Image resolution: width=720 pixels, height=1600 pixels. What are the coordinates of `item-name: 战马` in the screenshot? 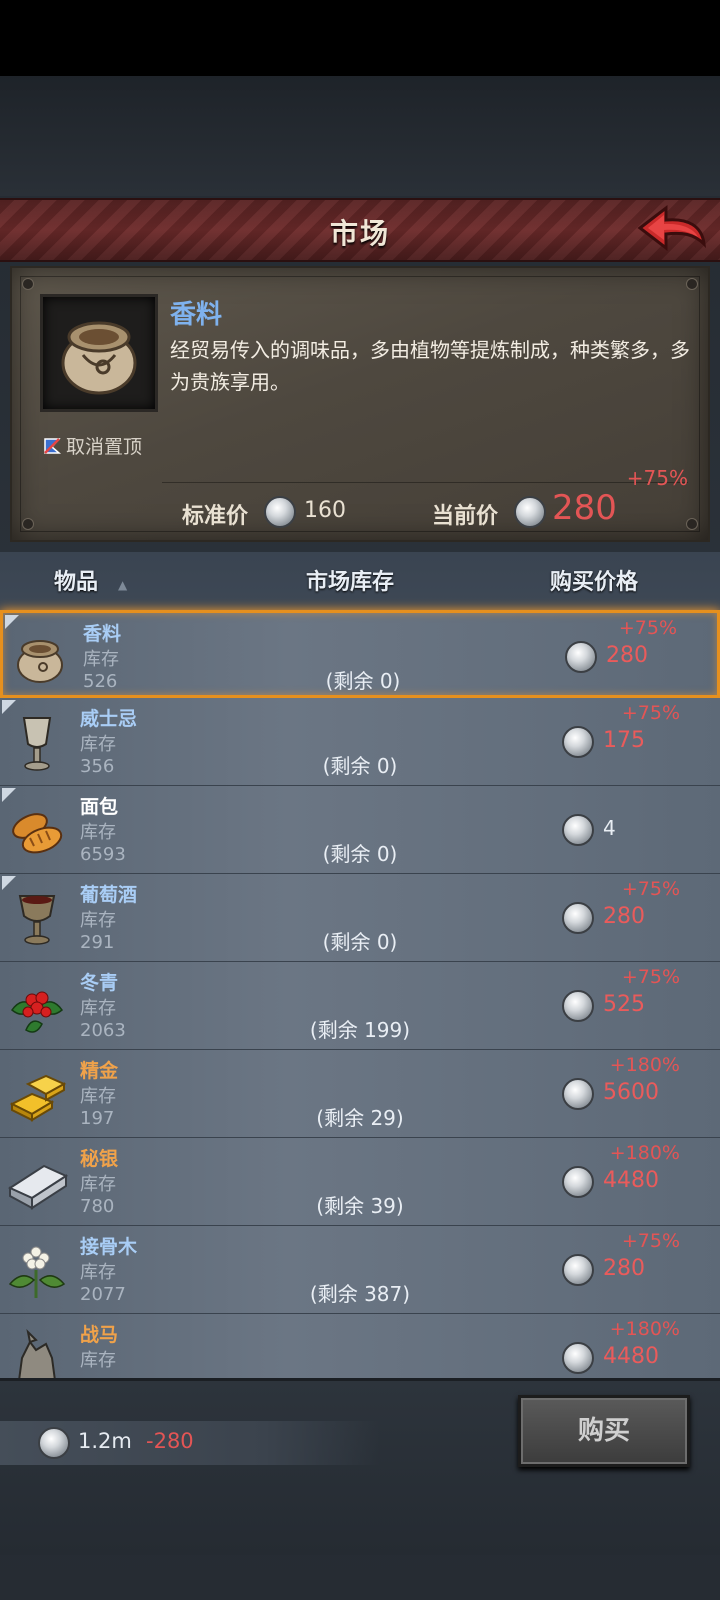 It's located at (99, 1335).